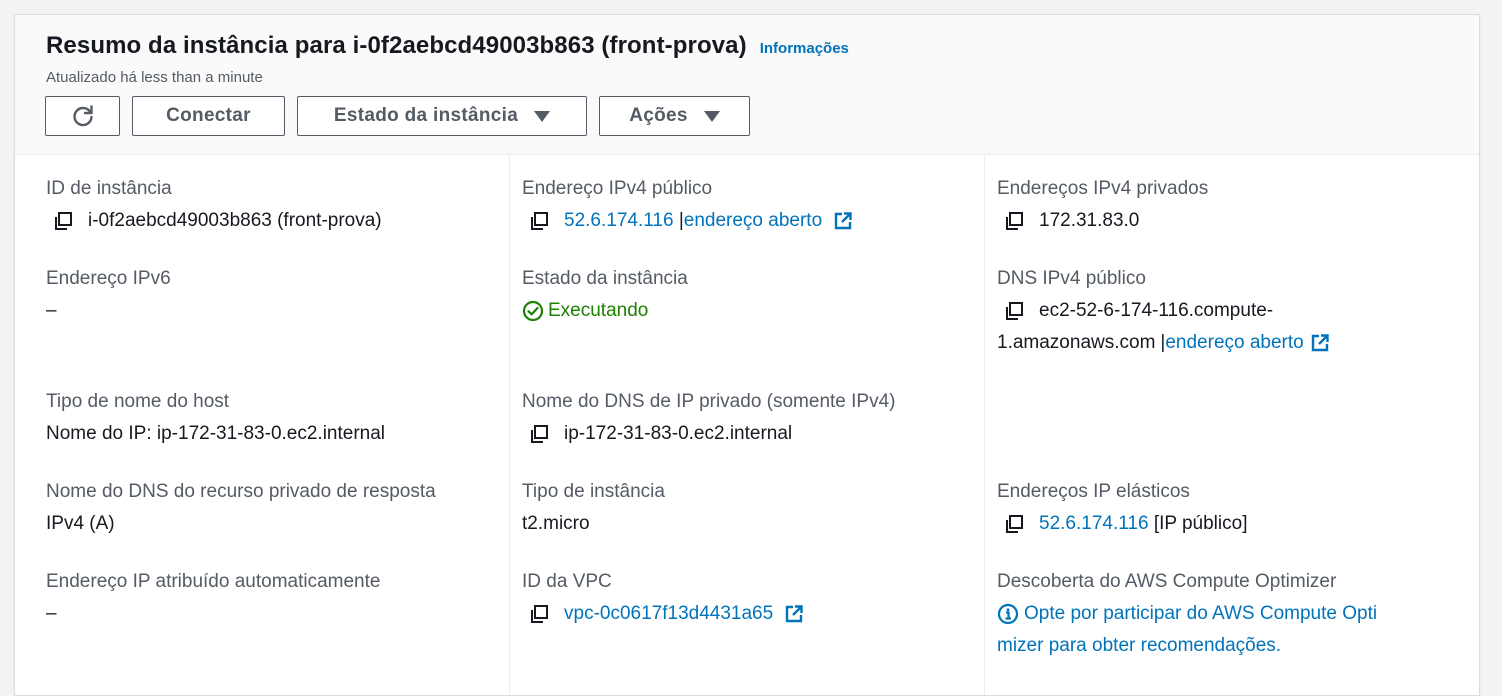 The image size is (1502, 696). What do you see at coordinates (1167, 581) in the screenshot?
I see `field-label: Descoberta do AWS Compute Optimizer` at bounding box center [1167, 581].